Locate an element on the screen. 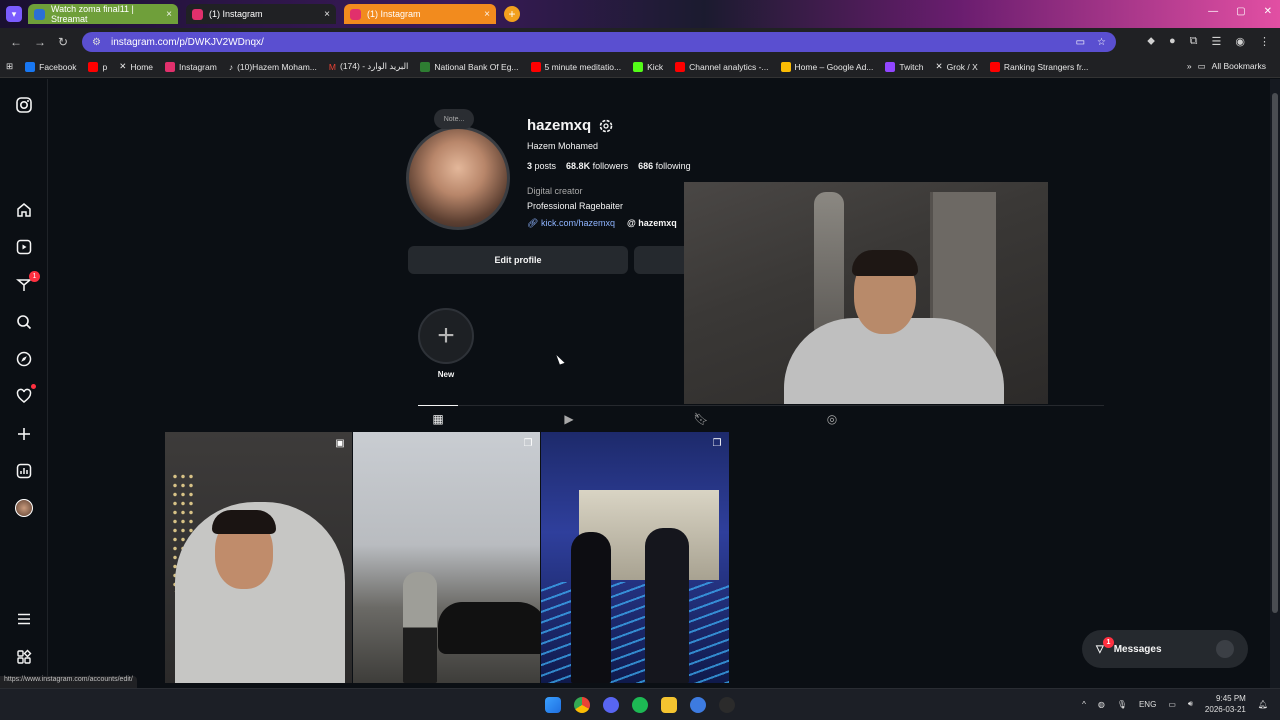 Image resolution: width=1280 pixels, height=720 pixels. new-tab-button: + is located at coordinates (512, 14).